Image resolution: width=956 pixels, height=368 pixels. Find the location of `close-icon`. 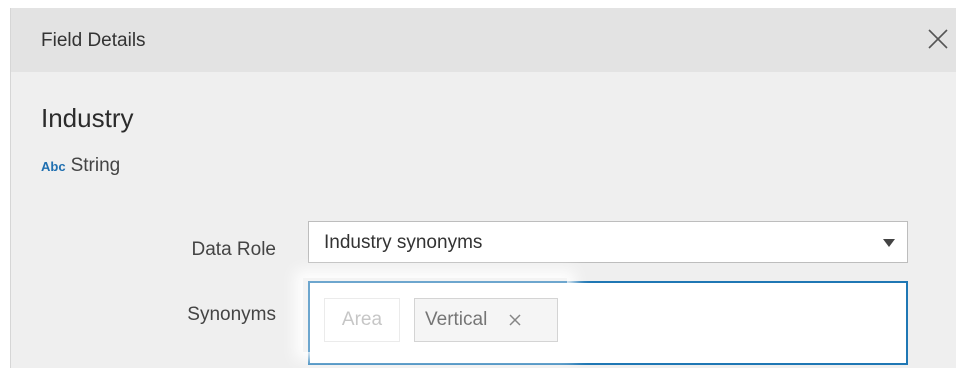

close-icon is located at coordinates (938, 39).